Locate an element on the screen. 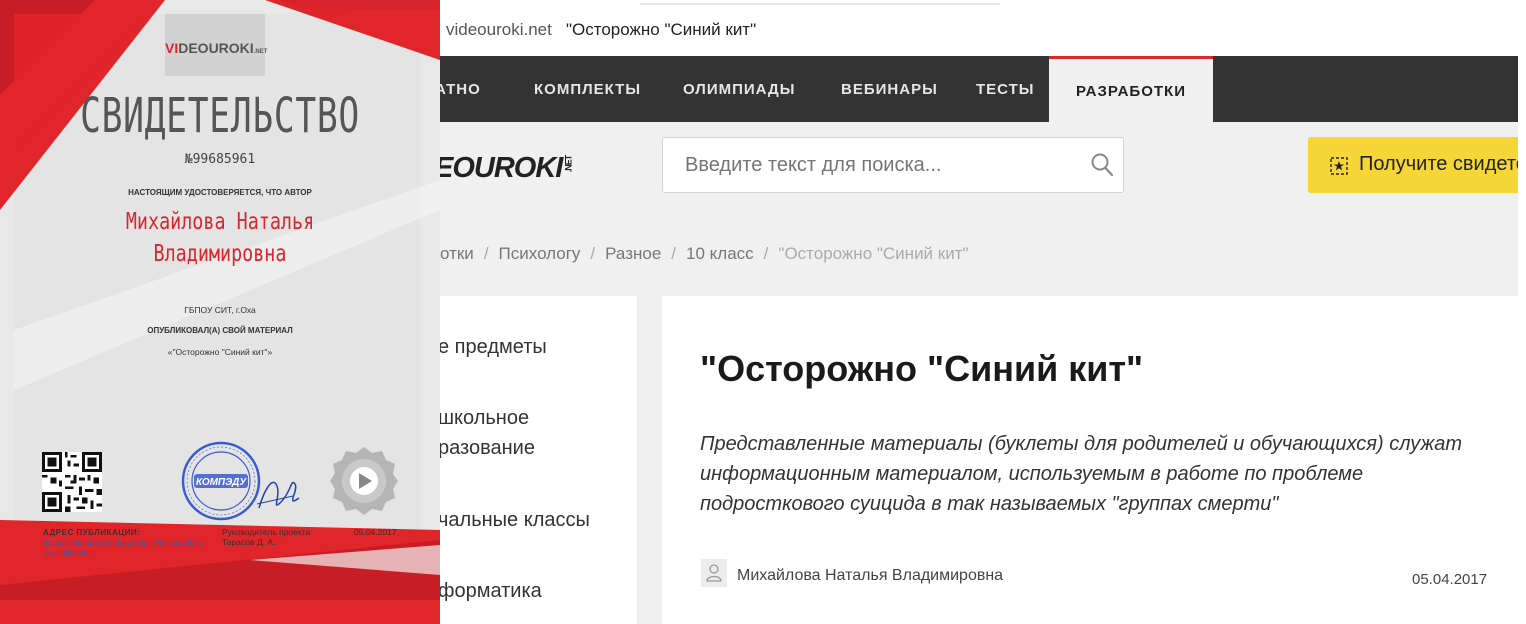 The width and height of the screenshot is (1526, 624). certificate-intro: НАСТОЯЩИМ УДОСТОВЕРЯЕТСЯ, ЧТО АВТОР is located at coordinates (220, 192).